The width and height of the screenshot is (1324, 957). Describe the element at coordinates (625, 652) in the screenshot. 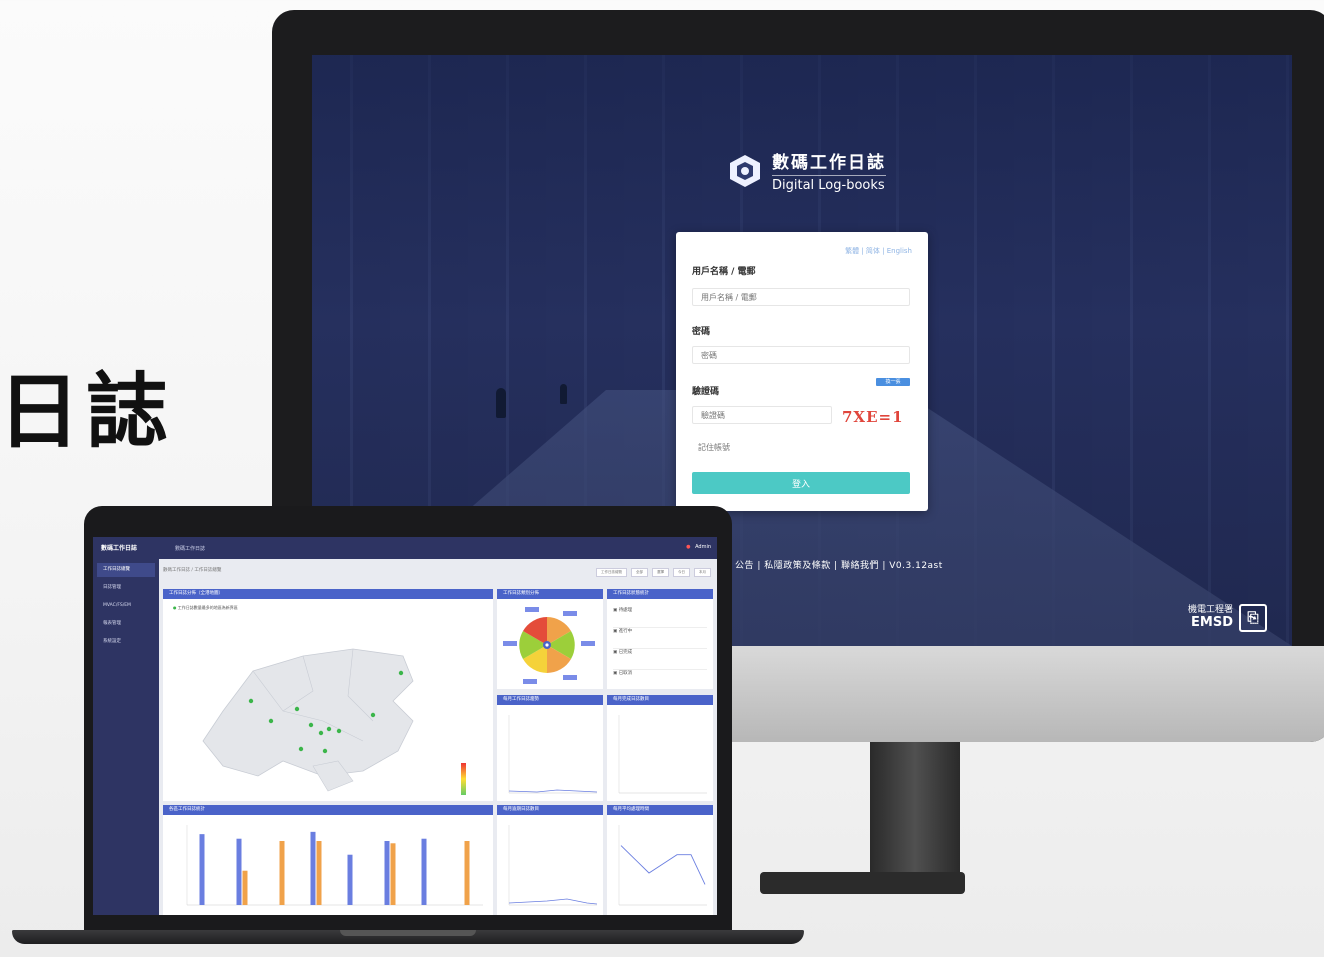

I see `status-item-label: 已完成` at that location.